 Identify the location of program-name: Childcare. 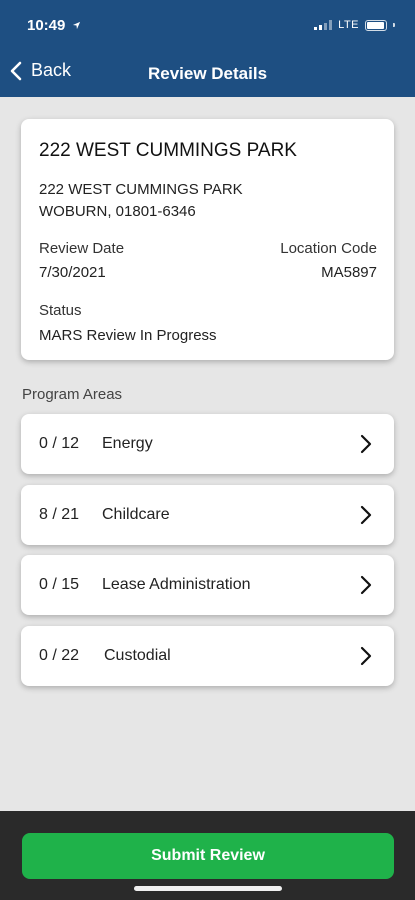
(136, 514).